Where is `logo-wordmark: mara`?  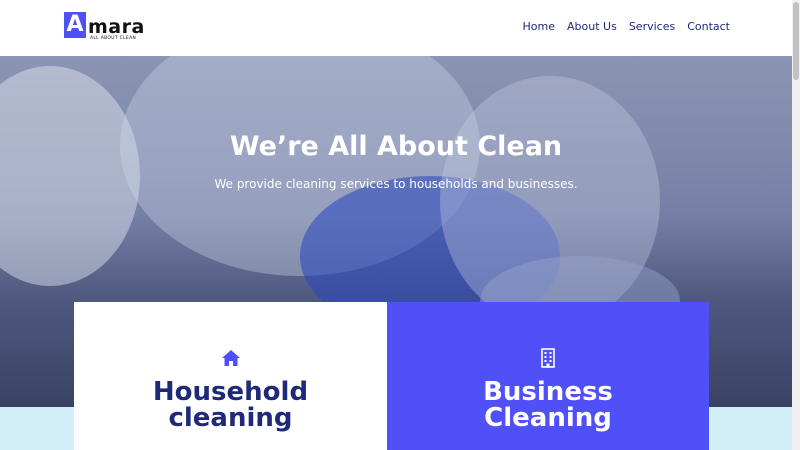 logo-wordmark: mara is located at coordinates (116, 27).